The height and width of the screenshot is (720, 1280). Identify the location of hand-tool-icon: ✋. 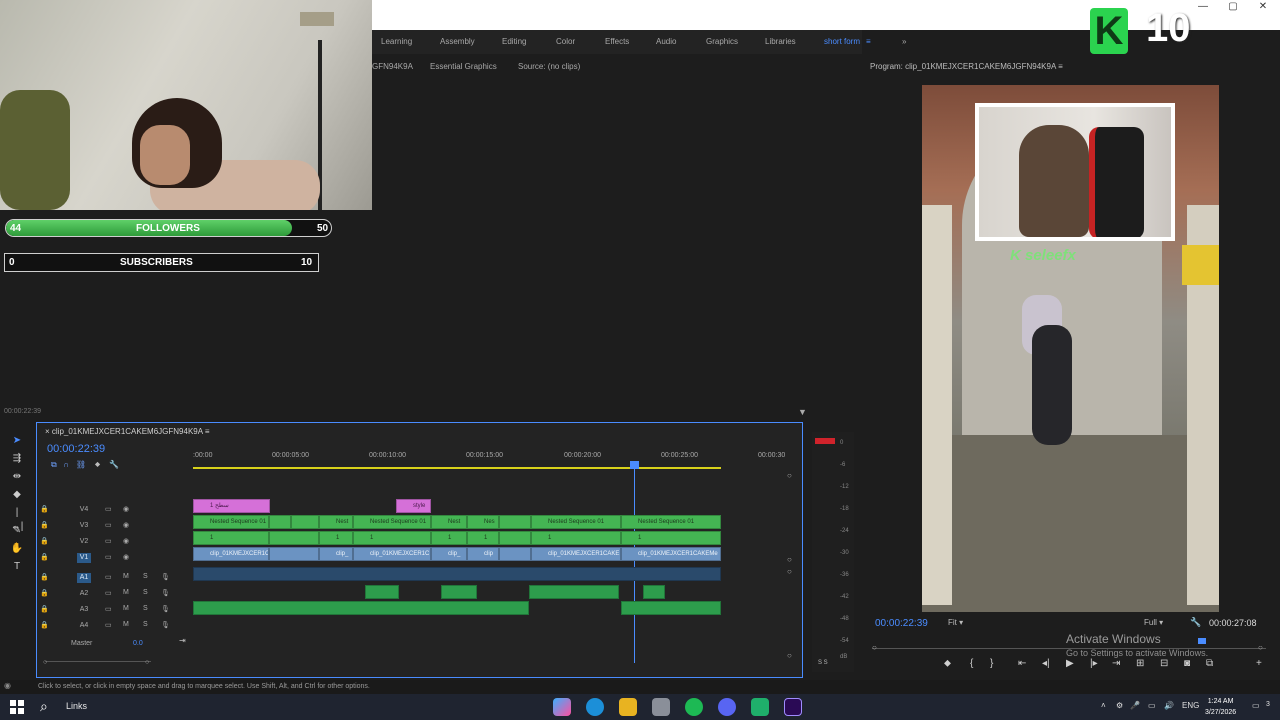
(17, 549).